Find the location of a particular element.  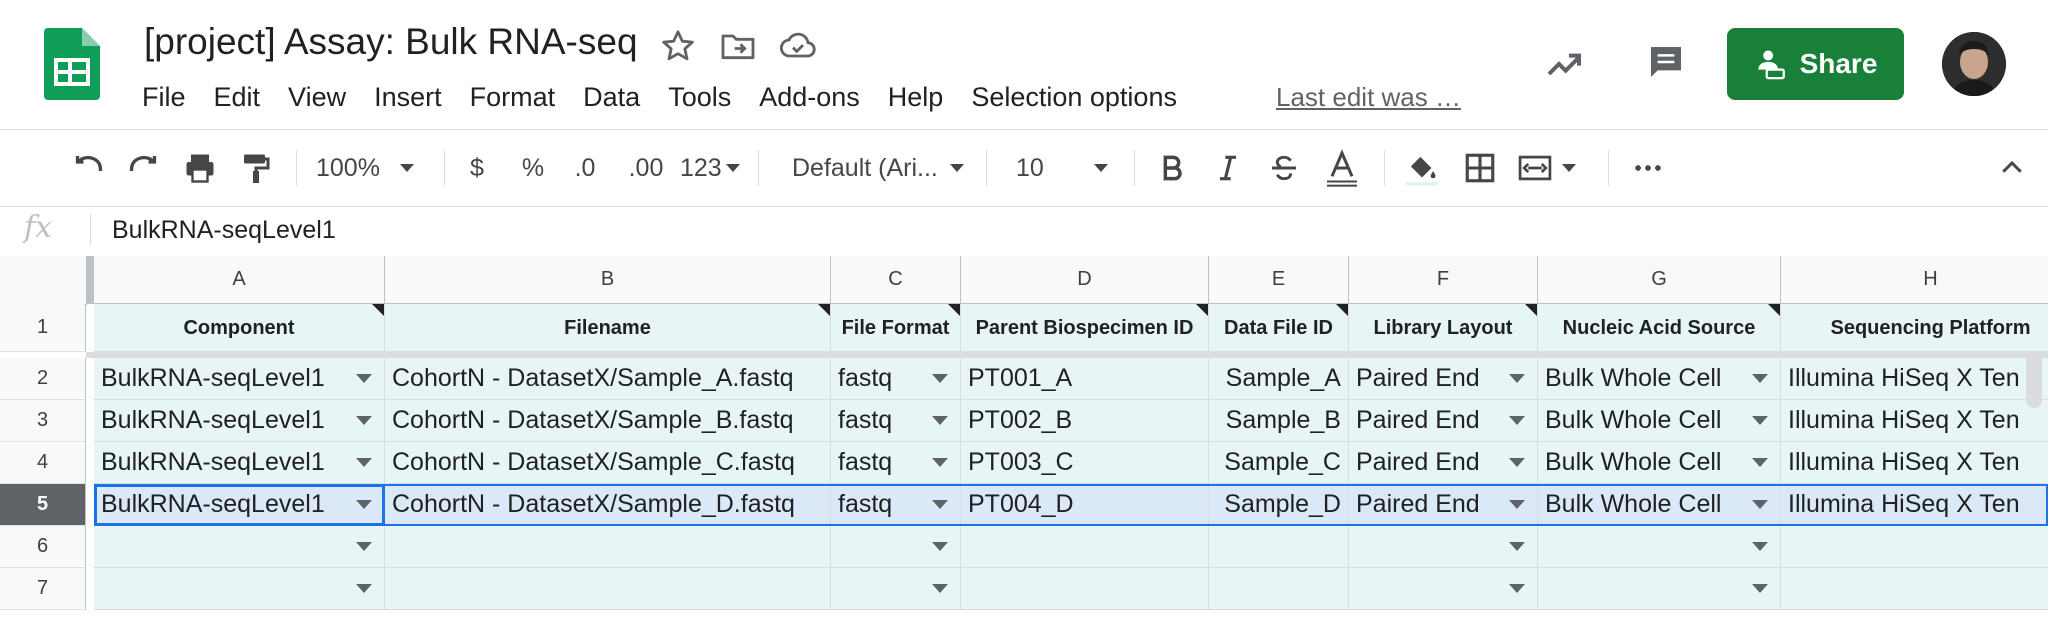

italic-icon is located at coordinates (1228, 168).